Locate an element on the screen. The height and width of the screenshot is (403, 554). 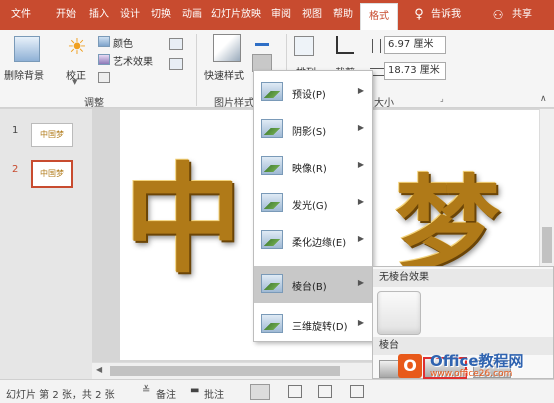
watermark-url: www.office26.com is located at coordinates (471, 374).